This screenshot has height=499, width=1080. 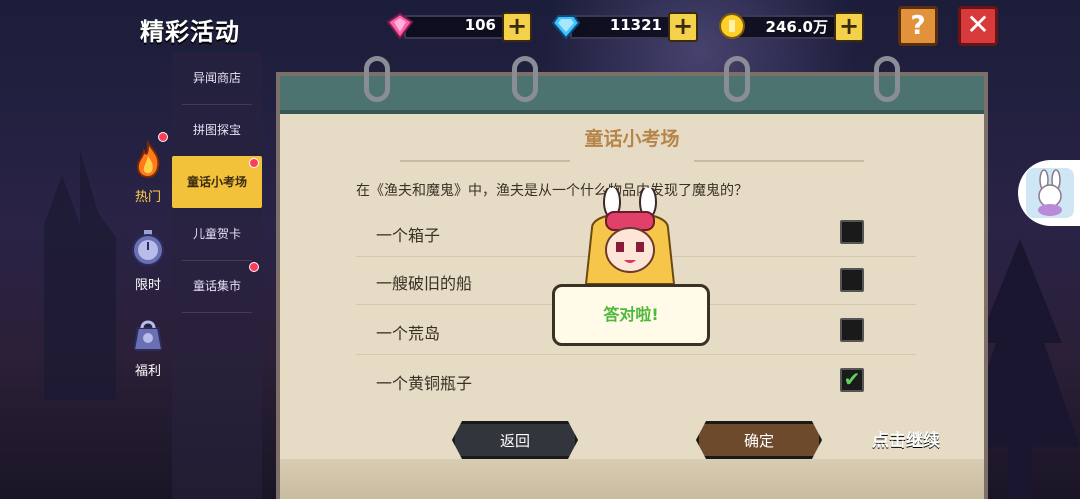 What do you see at coordinates (759, 440) in the screenshot?
I see `confirm-button: 确定` at bounding box center [759, 440].